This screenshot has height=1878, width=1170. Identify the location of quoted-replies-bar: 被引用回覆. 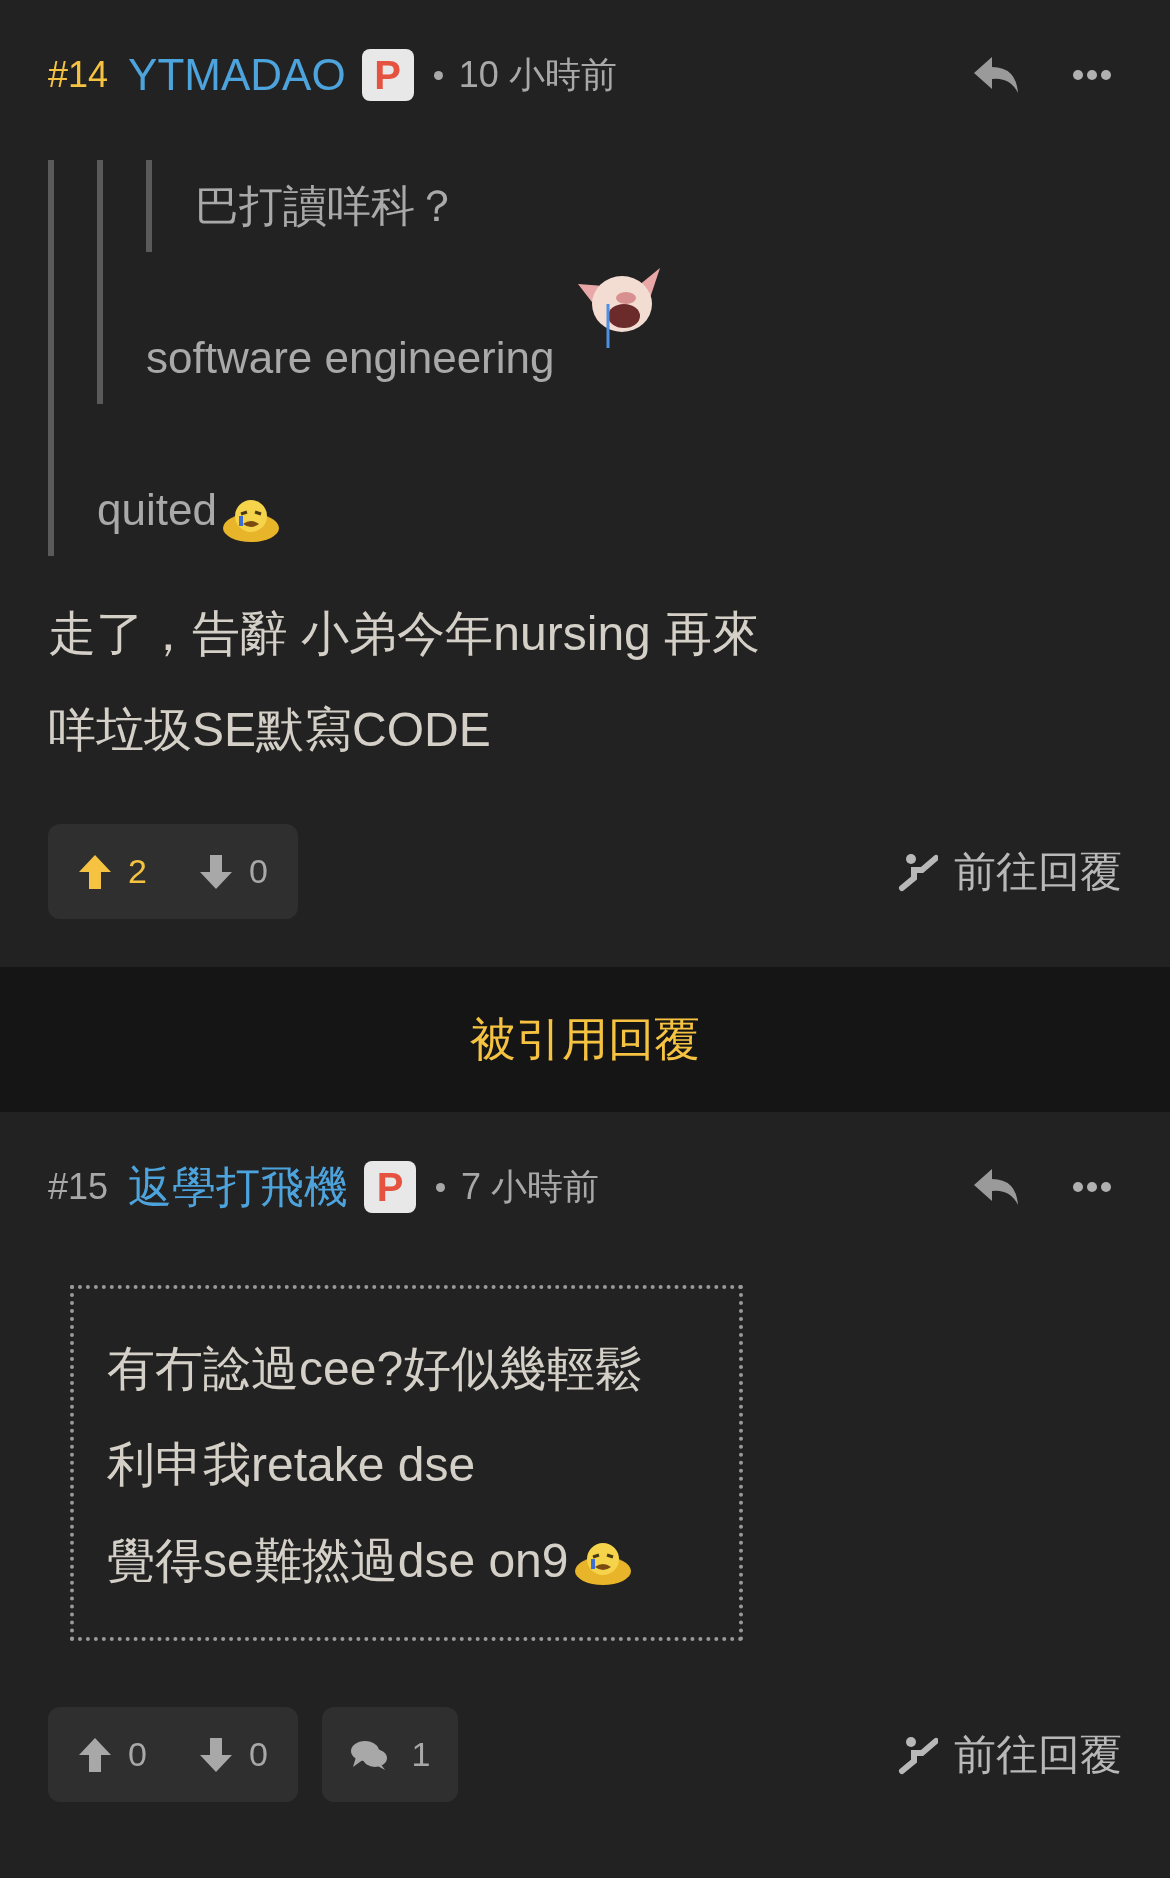
(585, 1039).